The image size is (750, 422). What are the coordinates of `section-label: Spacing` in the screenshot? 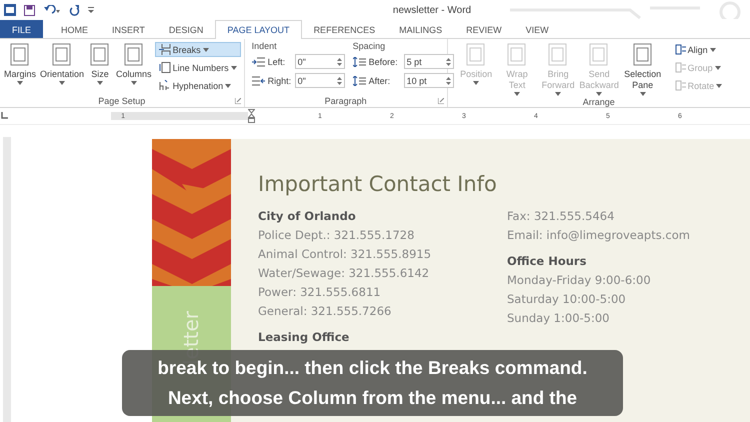 It's located at (369, 46).